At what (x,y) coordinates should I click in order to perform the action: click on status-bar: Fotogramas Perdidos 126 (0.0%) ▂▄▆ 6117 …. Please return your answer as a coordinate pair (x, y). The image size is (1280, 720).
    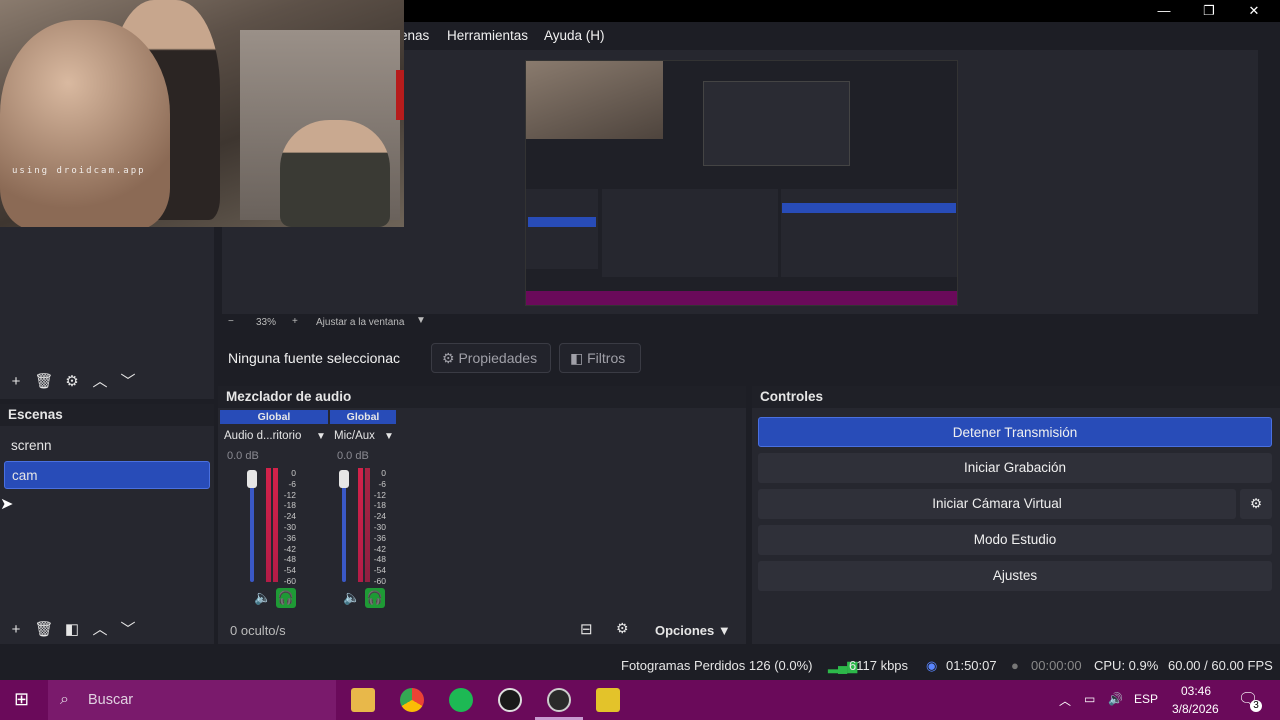
    Looking at the image, I should click on (640, 666).